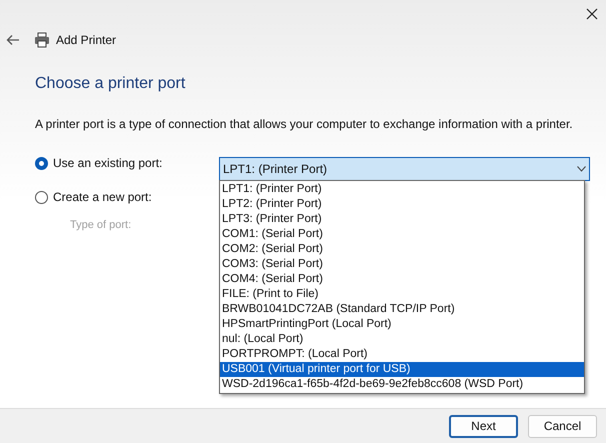 This screenshot has width=606, height=443. What do you see at coordinates (402, 264) in the screenshot?
I see `port-option: COM3: (Serial Port)` at bounding box center [402, 264].